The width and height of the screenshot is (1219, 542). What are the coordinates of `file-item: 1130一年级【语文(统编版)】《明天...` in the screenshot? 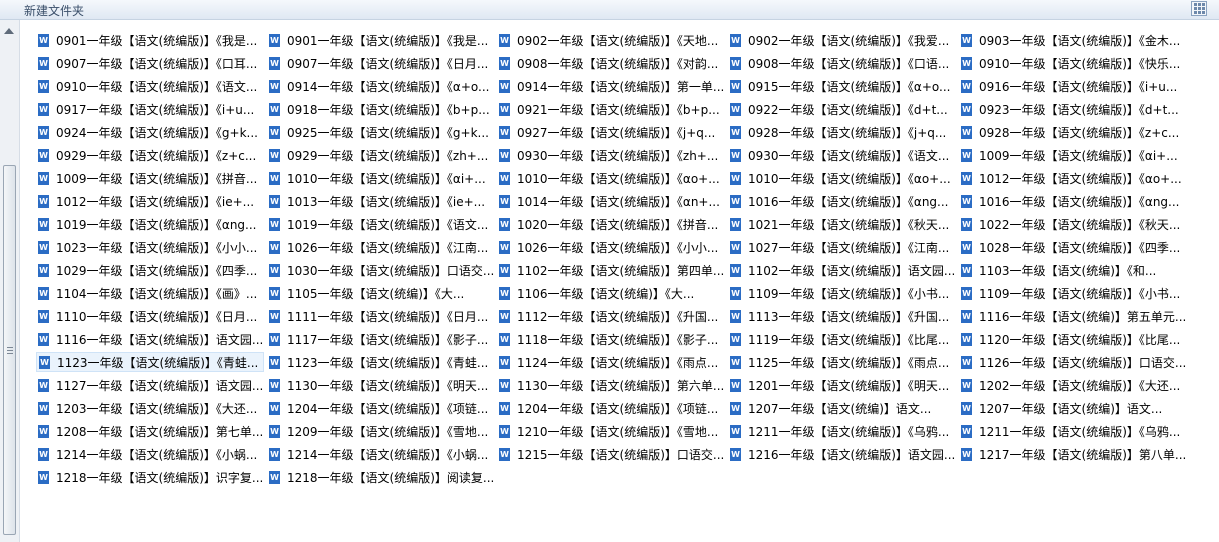 It's located at (381, 385).